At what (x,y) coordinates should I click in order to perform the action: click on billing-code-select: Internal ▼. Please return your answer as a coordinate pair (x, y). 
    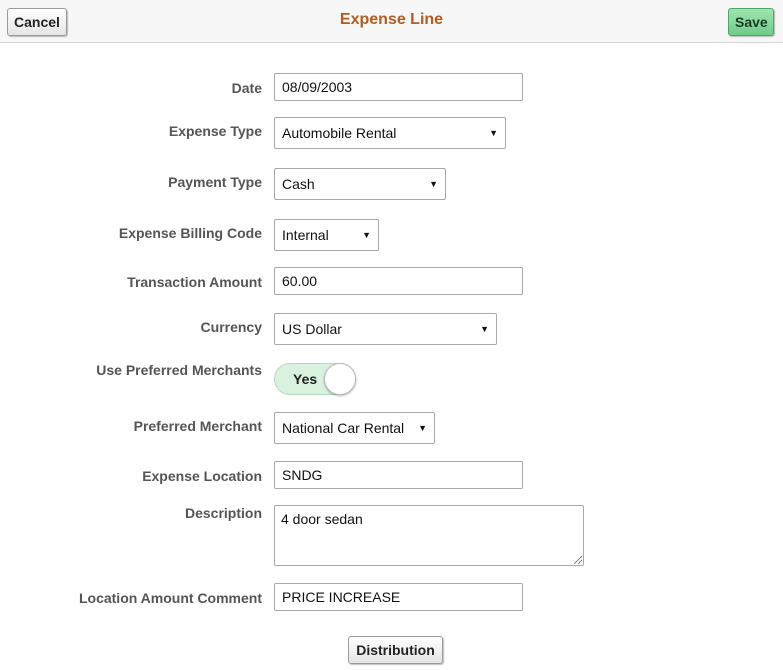
    Looking at the image, I should click on (326, 235).